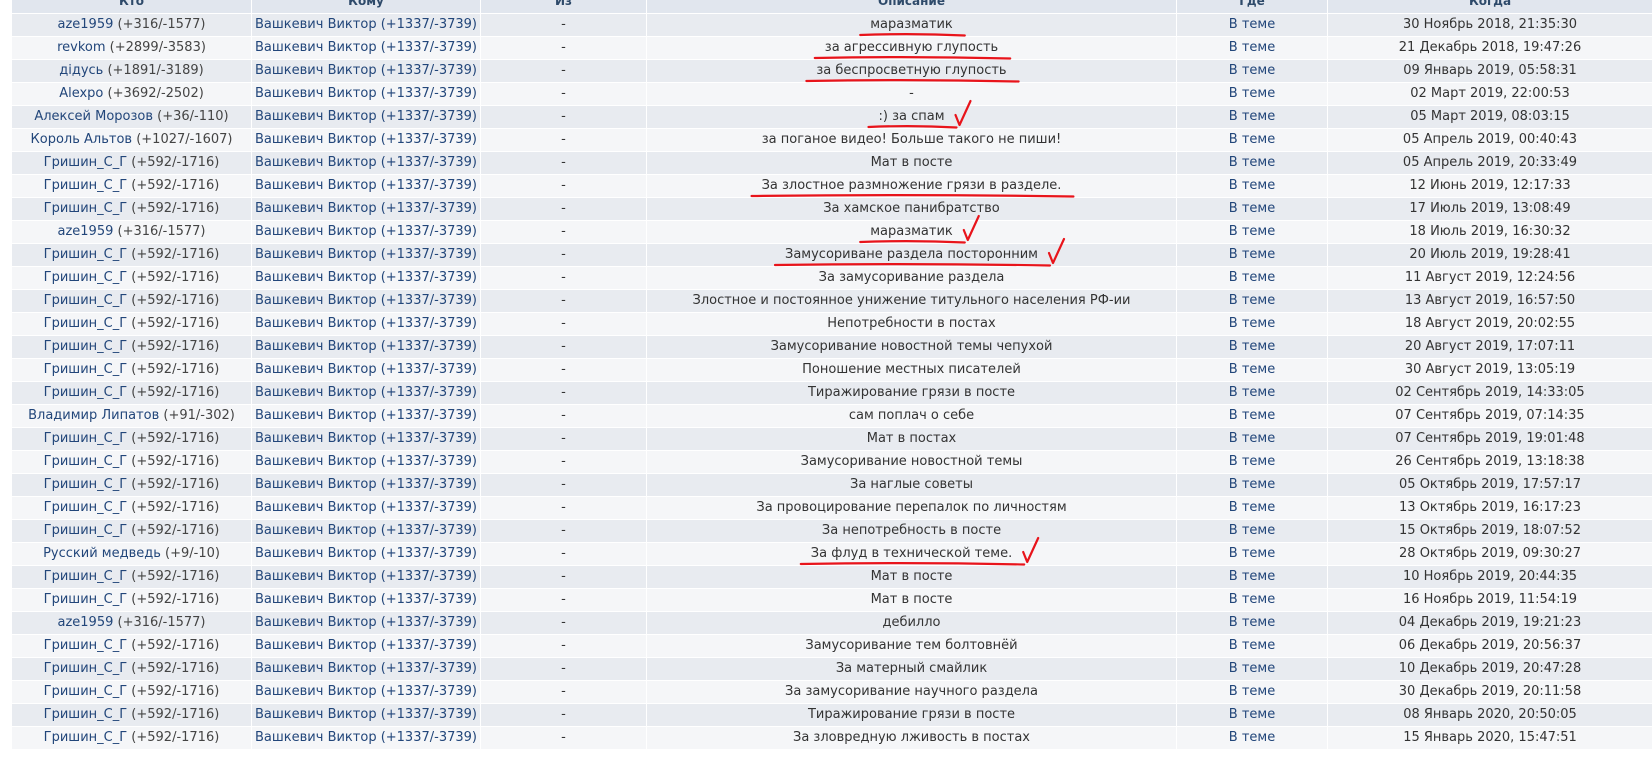 The image size is (1652, 775). I want to click on who-user-link: Король Альтов, so click(82, 139).